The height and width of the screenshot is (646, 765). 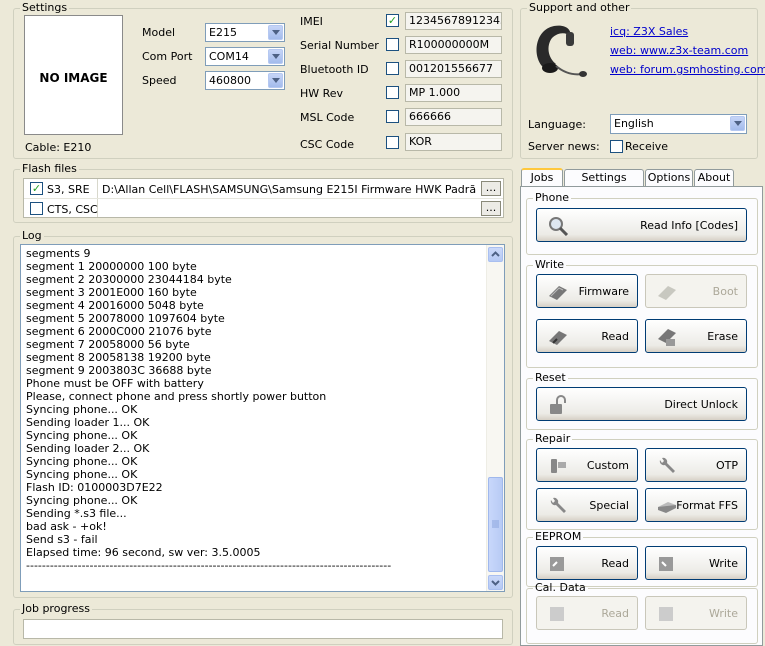 I want to click on imei-checkbox: ✓, so click(x=392, y=20).